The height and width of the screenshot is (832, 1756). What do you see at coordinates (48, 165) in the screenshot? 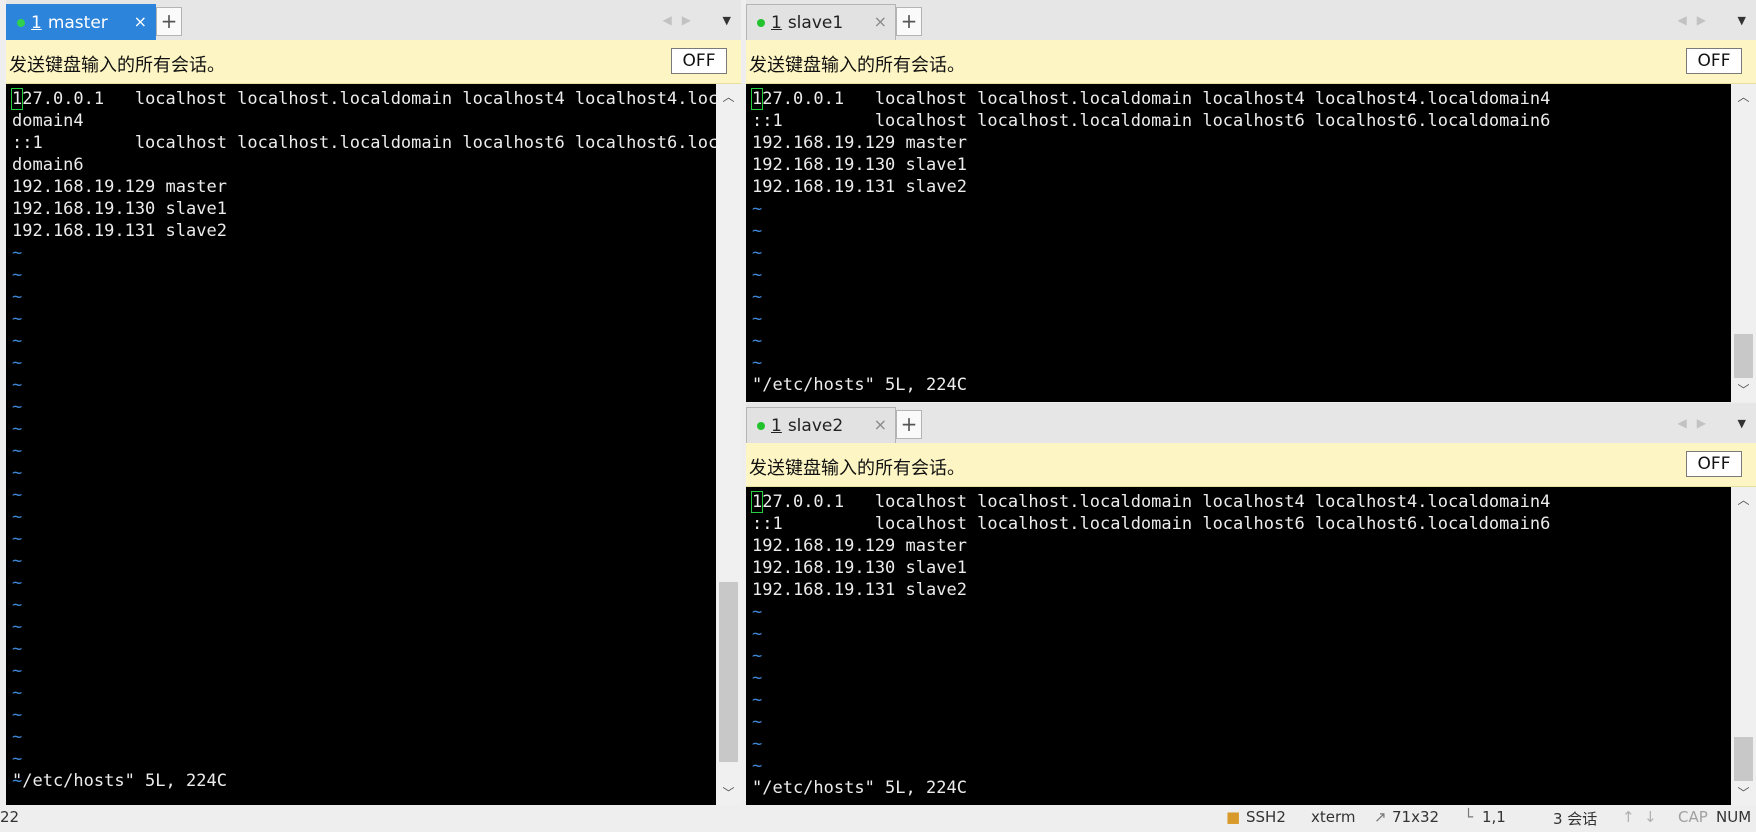
I see `terminal-line: domain6` at bounding box center [48, 165].